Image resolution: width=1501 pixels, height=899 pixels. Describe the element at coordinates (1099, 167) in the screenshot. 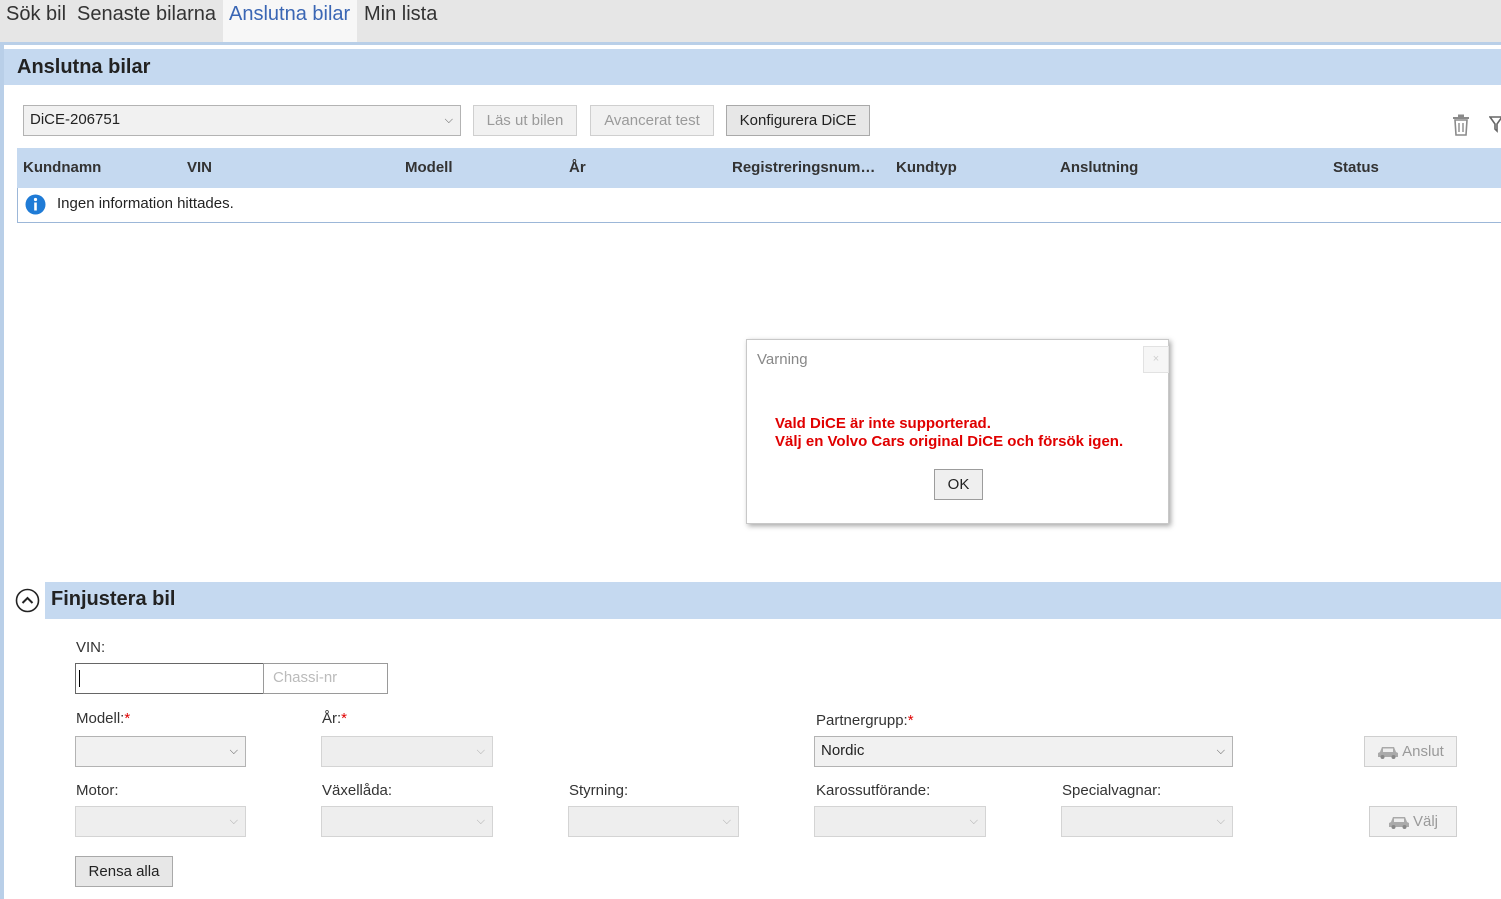

I see `column-header: Anslutning` at that location.